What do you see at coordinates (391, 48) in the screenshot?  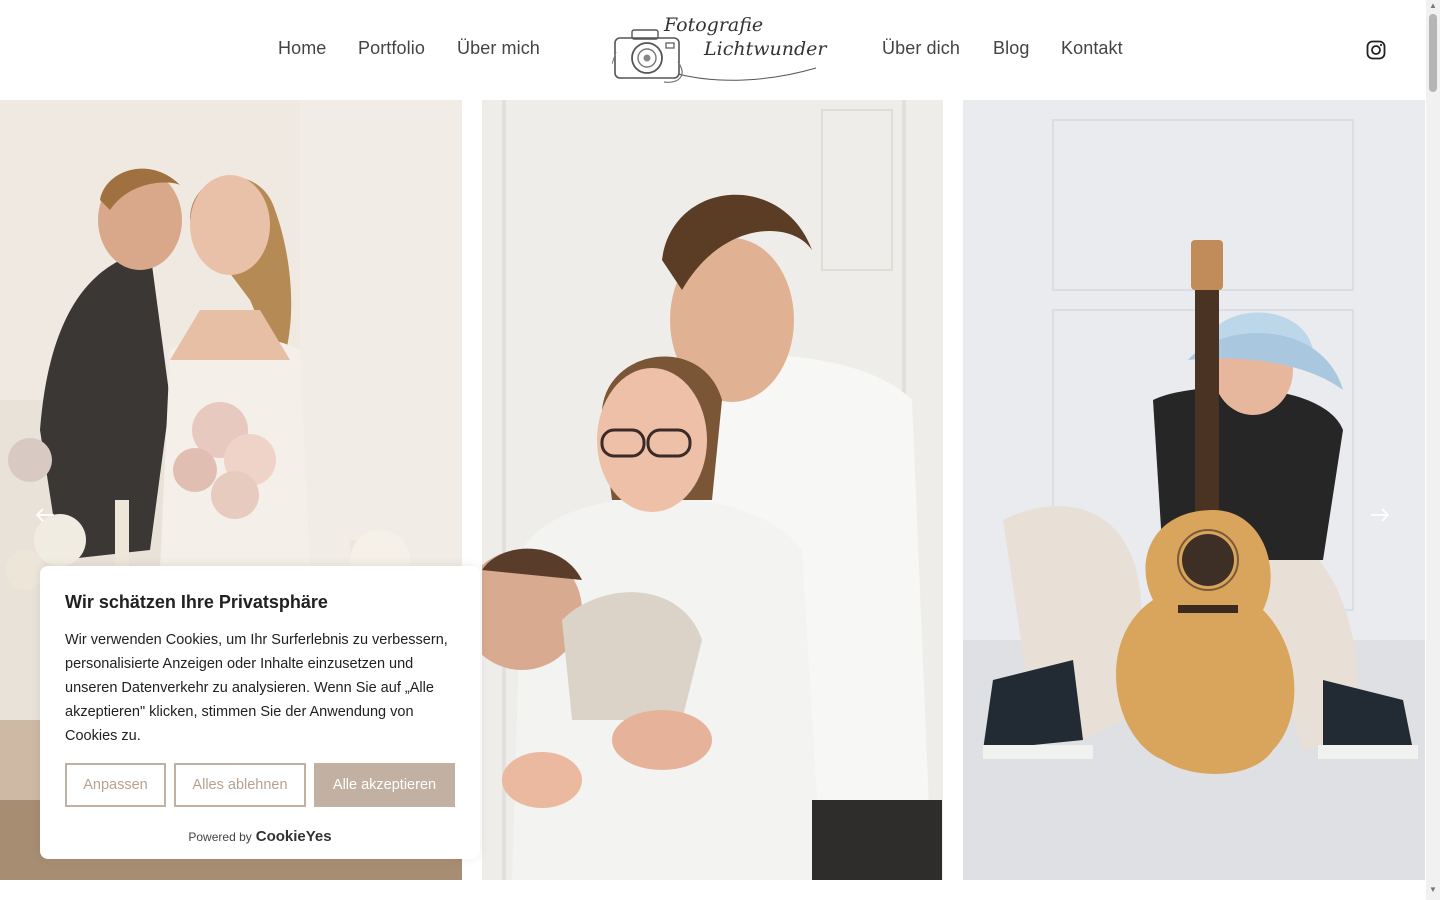 I see `nav-portfolio: Portfolio` at bounding box center [391, 48].